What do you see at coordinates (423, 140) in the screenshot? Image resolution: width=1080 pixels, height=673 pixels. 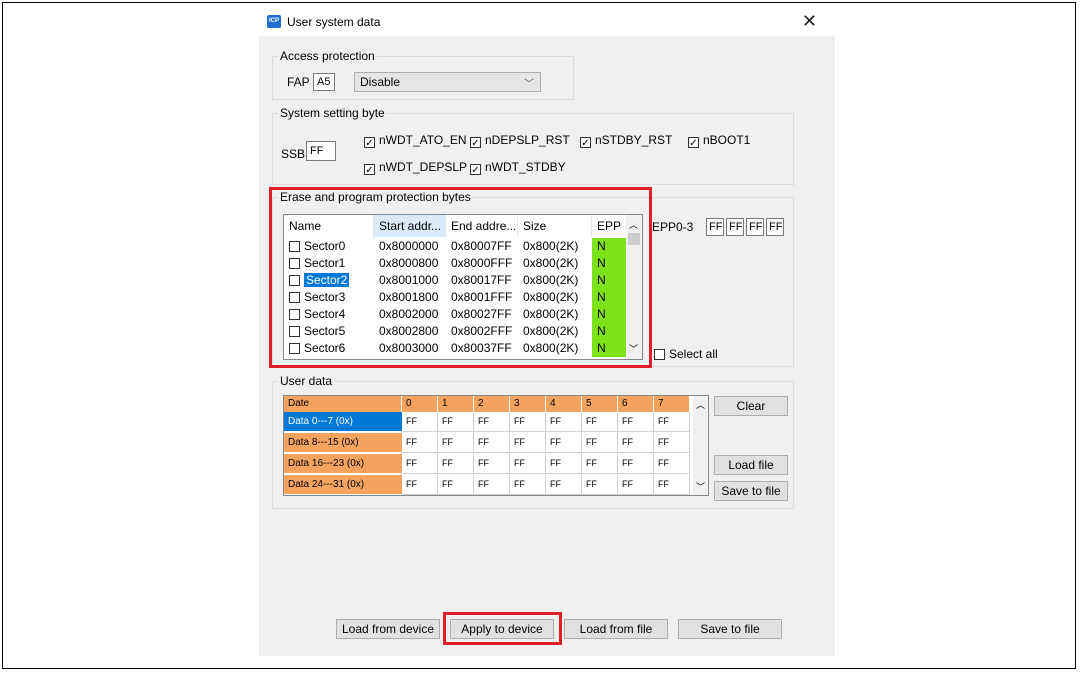 I see `checkbox-label: nWDT_ATO_EN` at bounding box center [423, 140].